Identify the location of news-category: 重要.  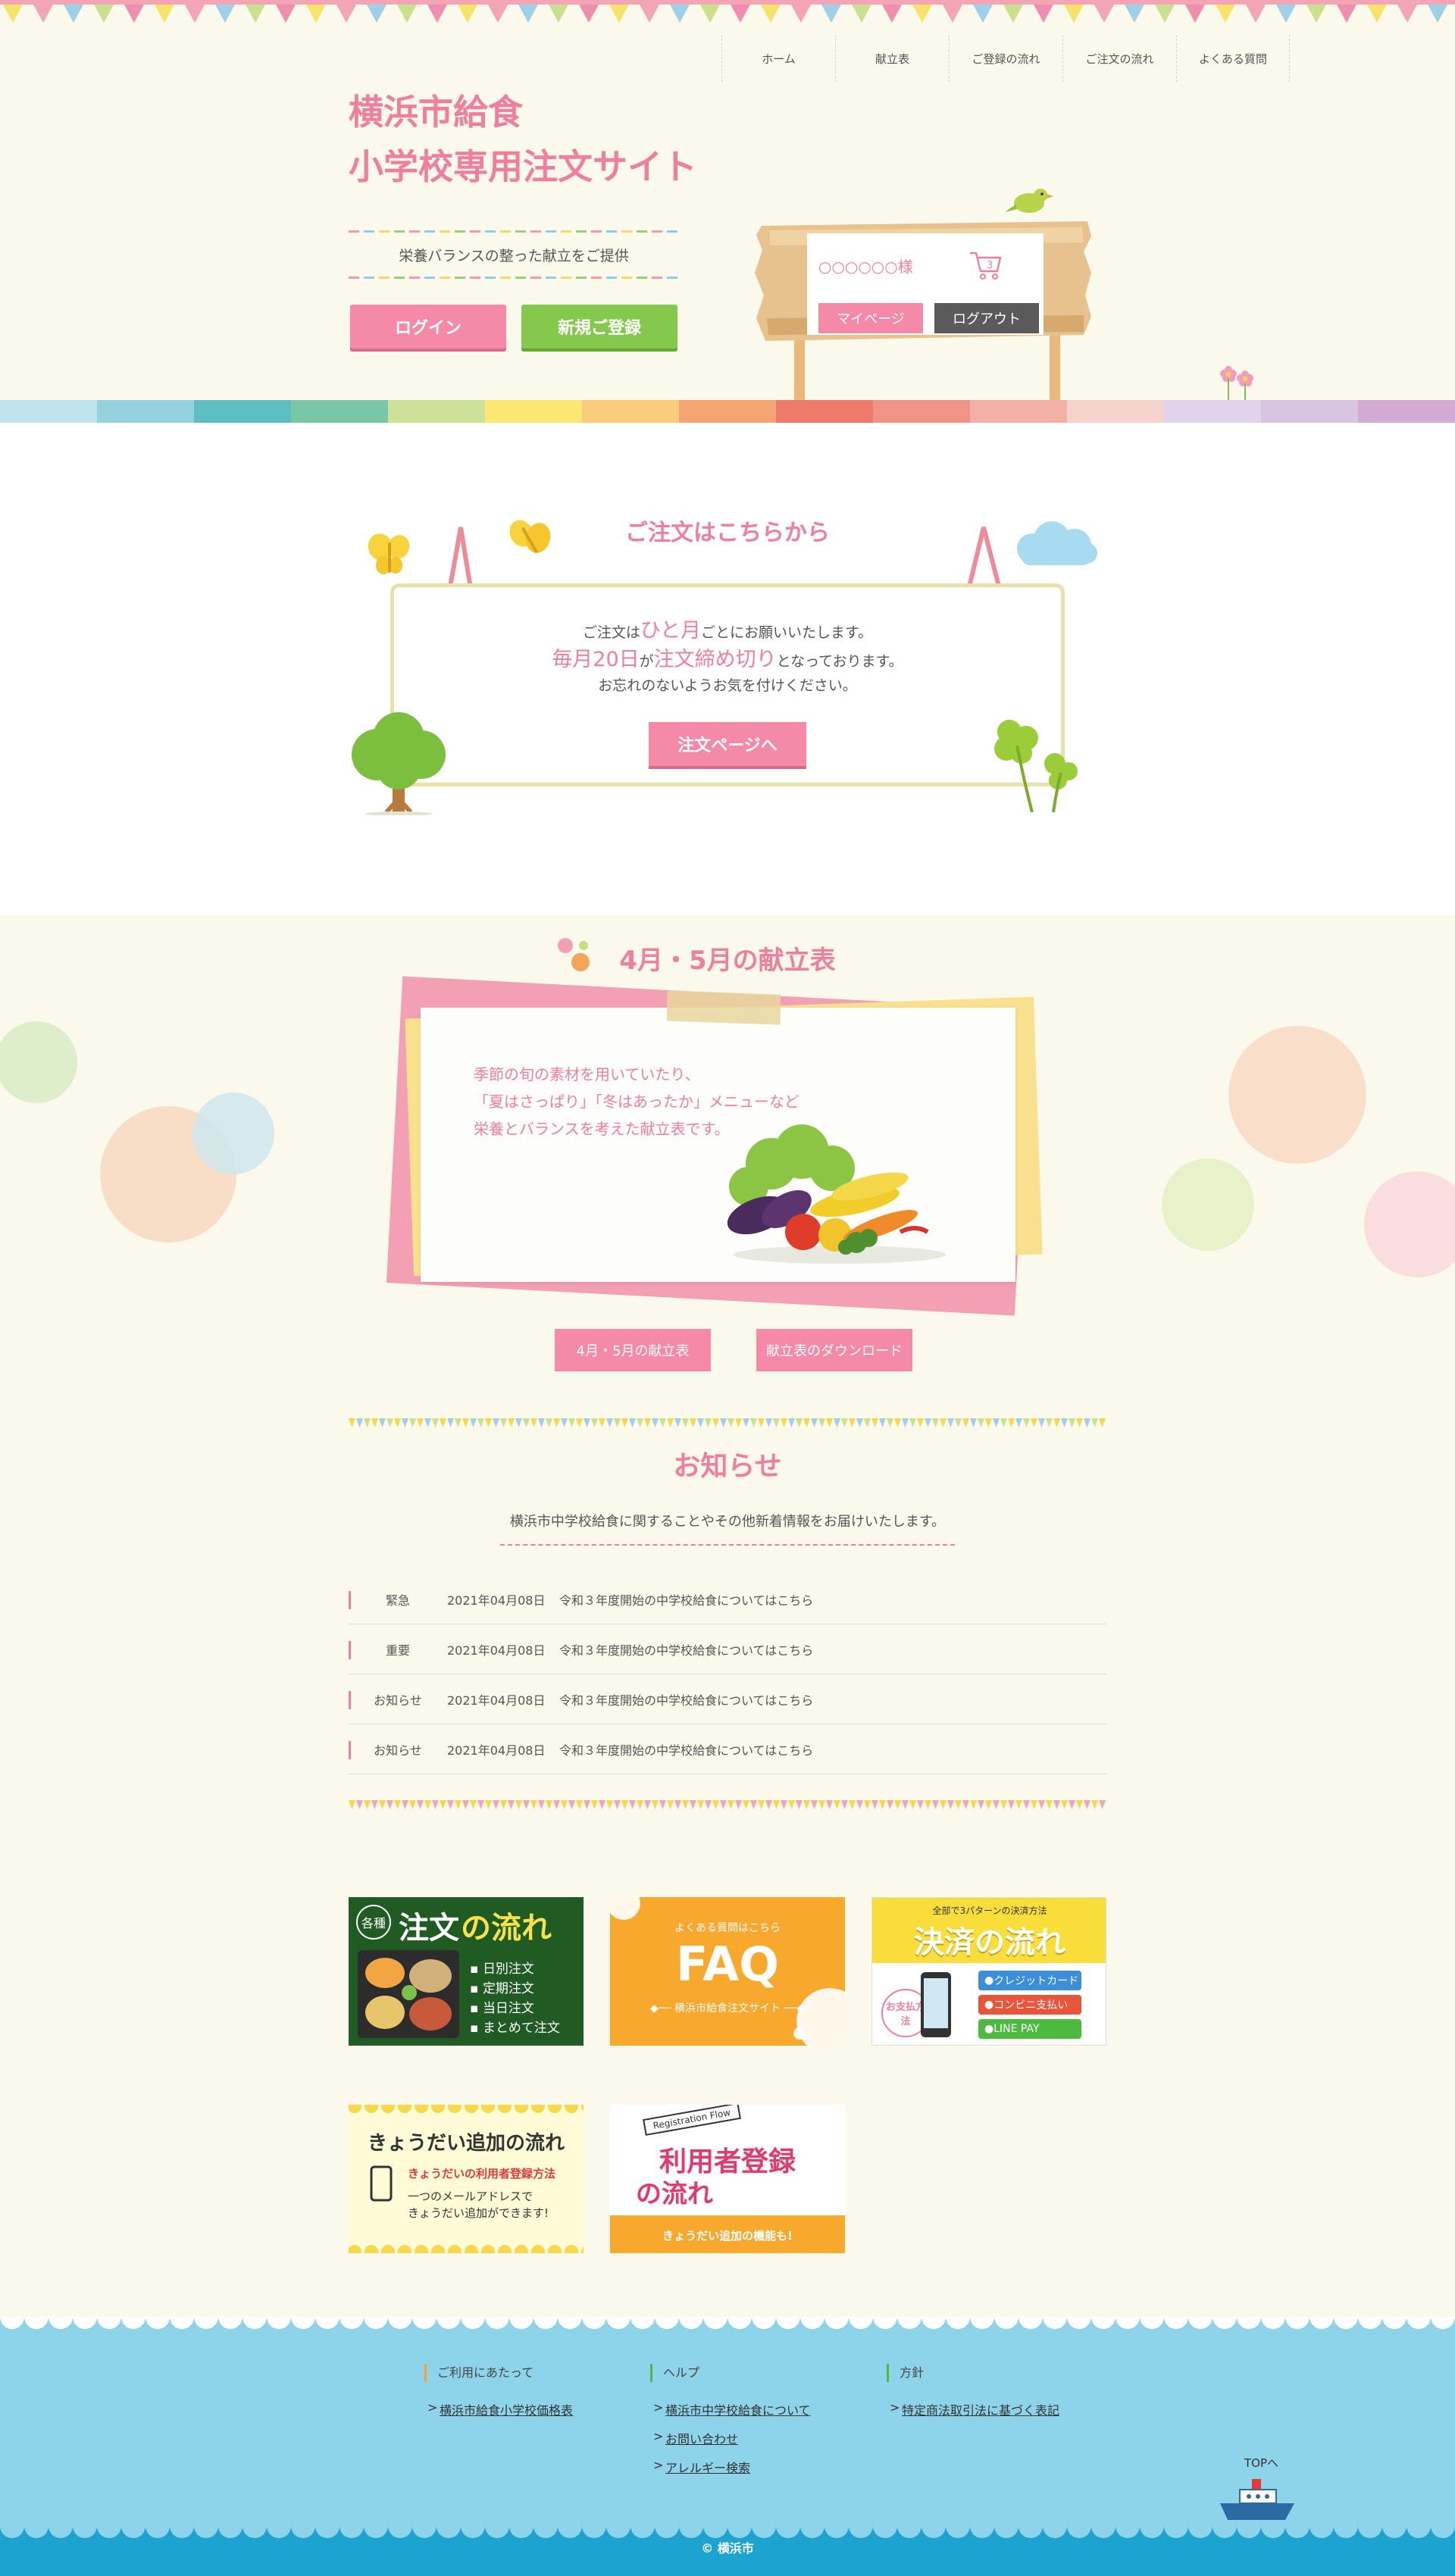
(397, 1650).